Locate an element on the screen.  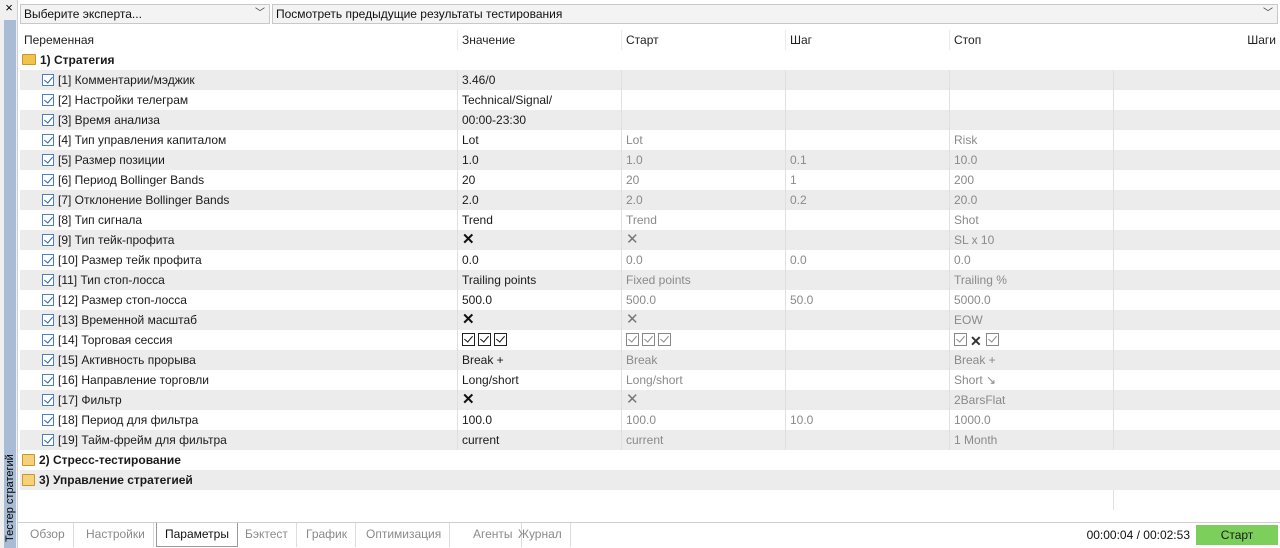
step-cell: 50.0 is located at coordinates (867, 300).